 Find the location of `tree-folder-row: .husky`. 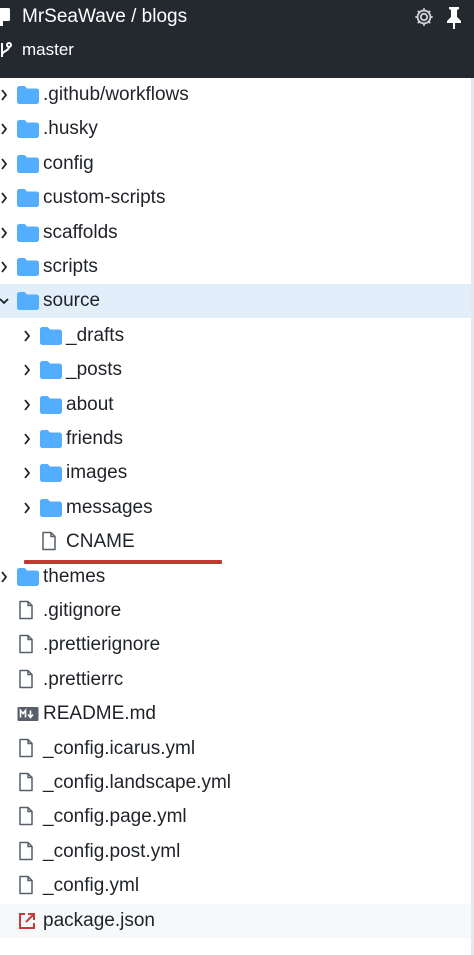

tree-folder-row: .husky is located at coordinates (237, 129).